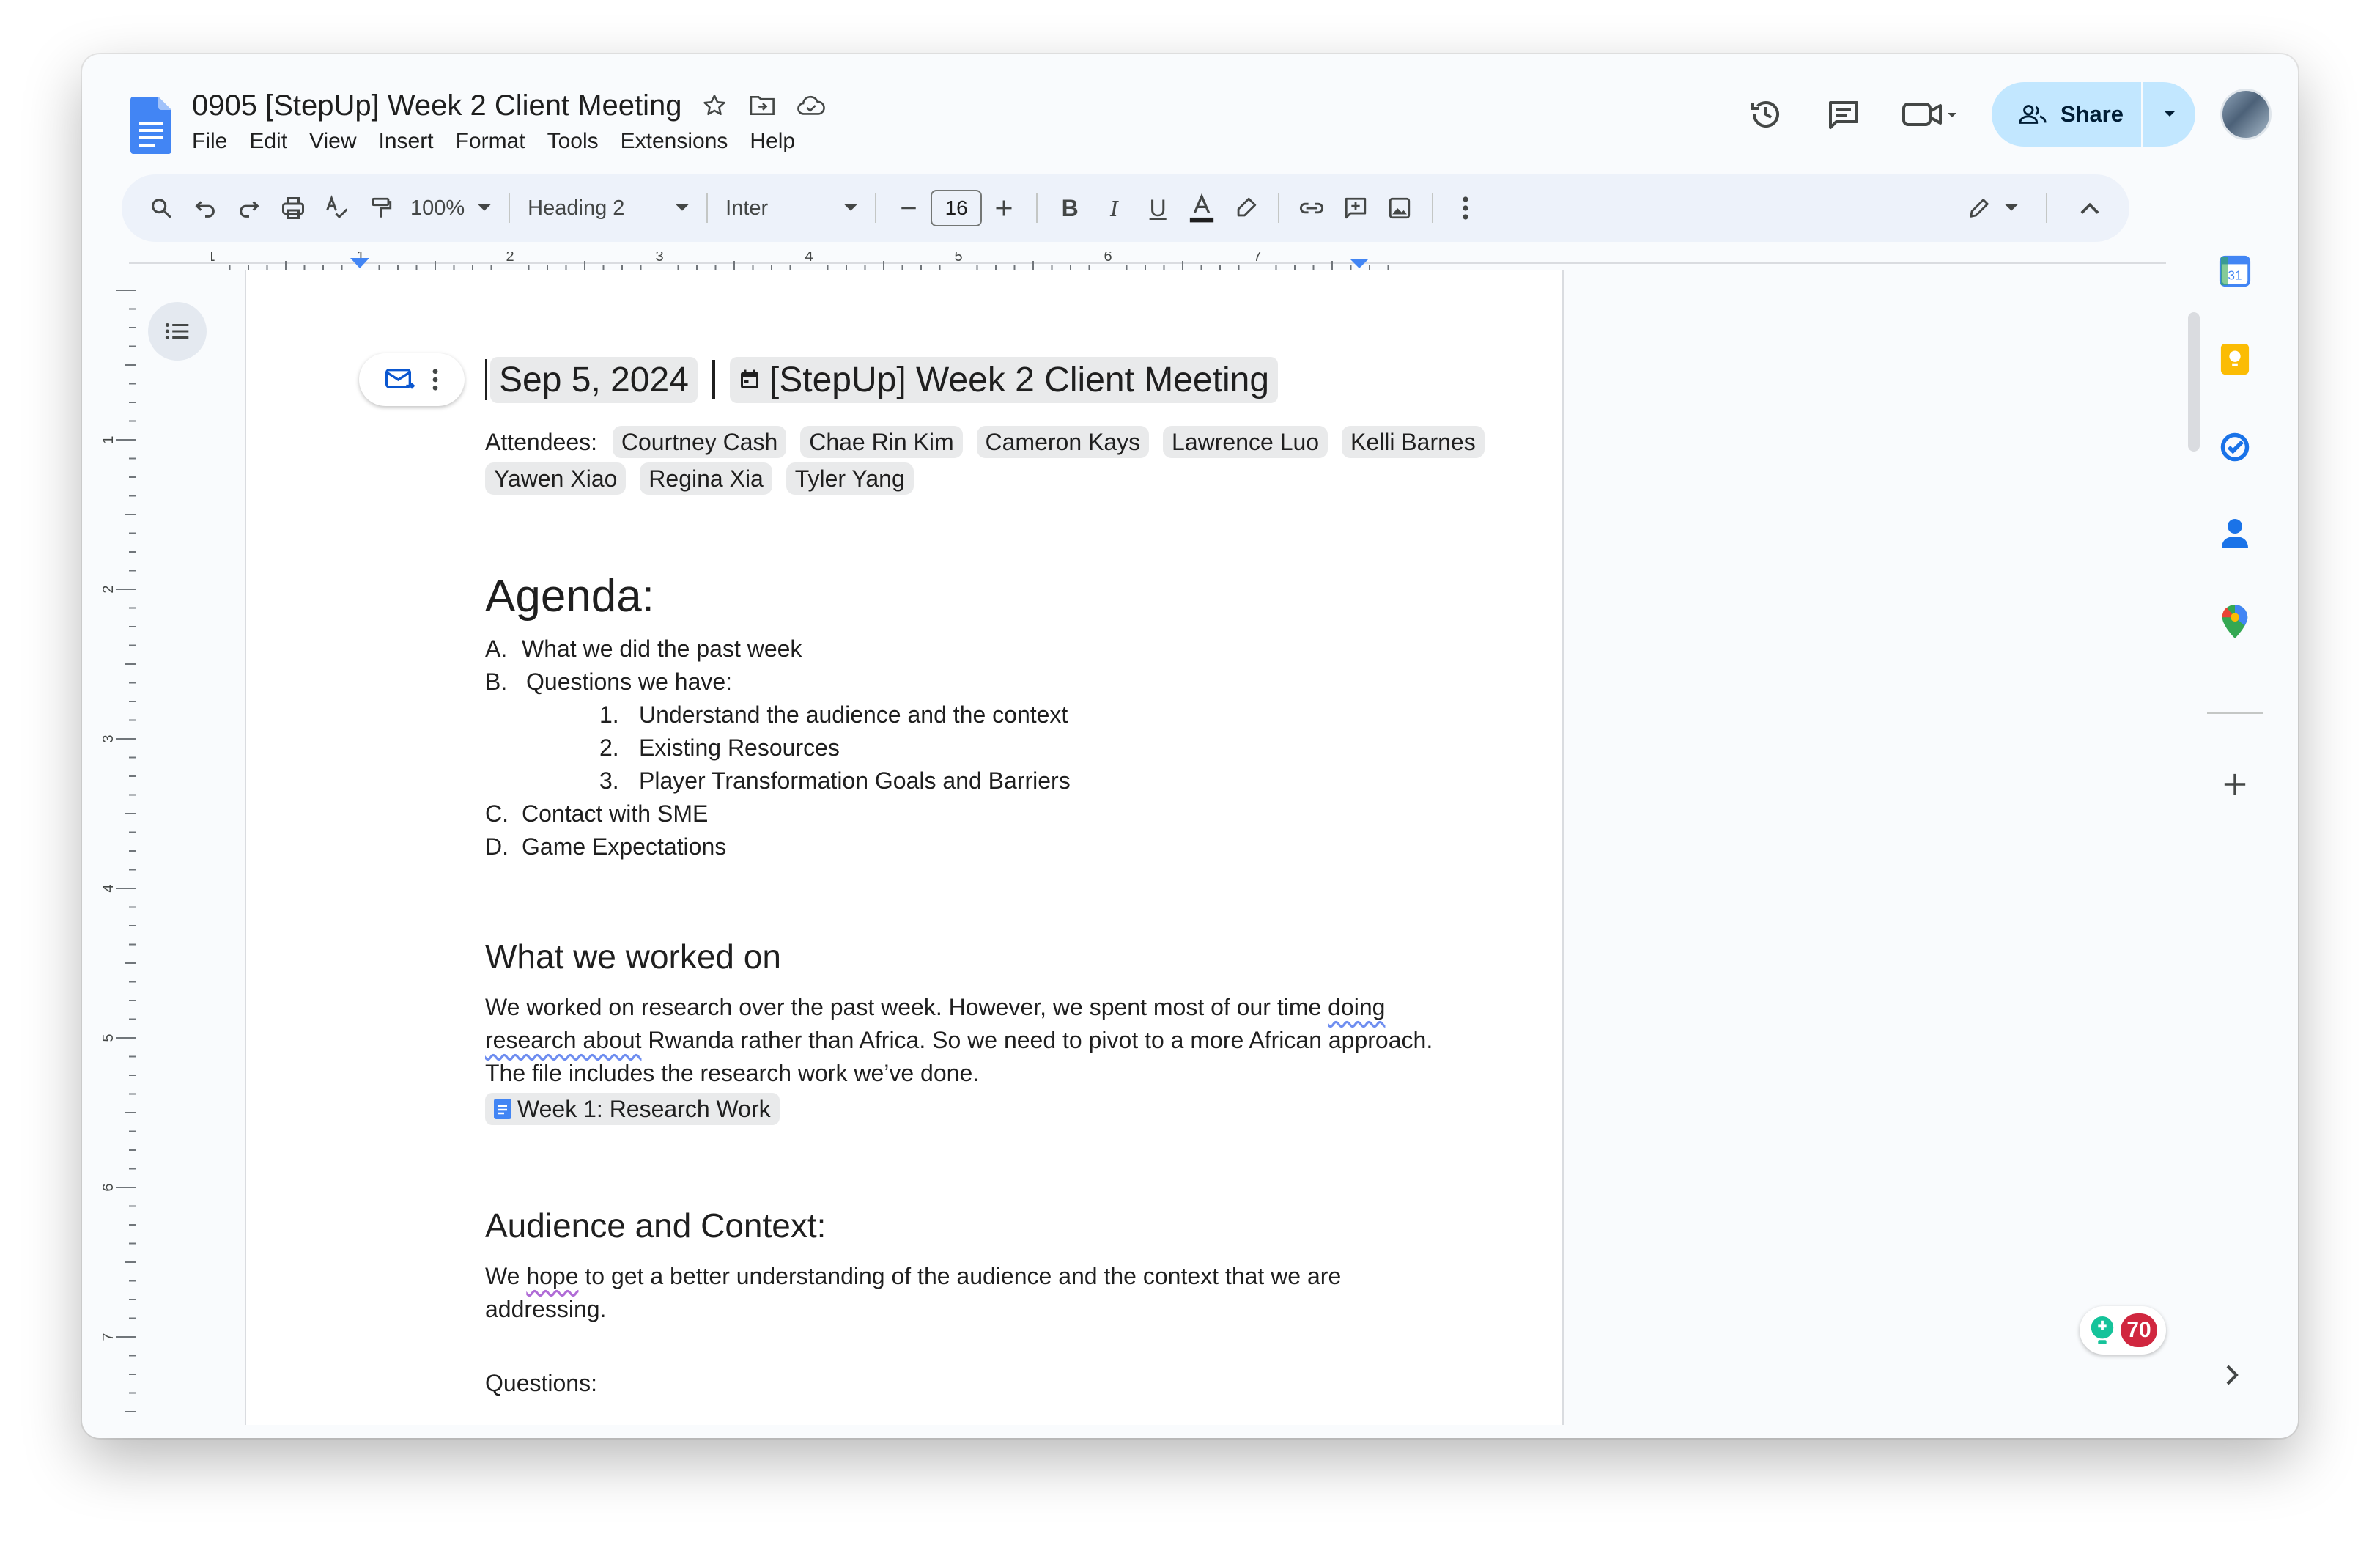  What do you see at coordinates (108, 1337) in the screenshot?
I see `ruler-number: 7` at bounding box center [108, 1337].